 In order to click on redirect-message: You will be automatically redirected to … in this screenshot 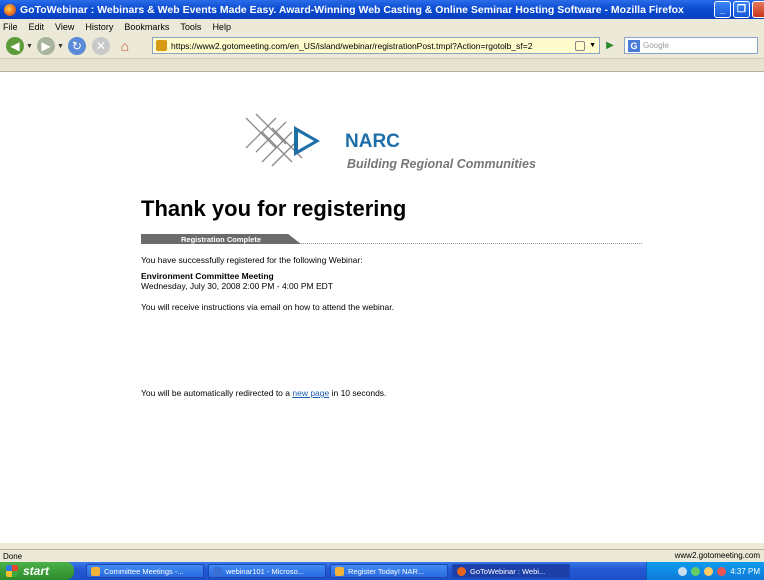, I will do `click(263, 393)`.